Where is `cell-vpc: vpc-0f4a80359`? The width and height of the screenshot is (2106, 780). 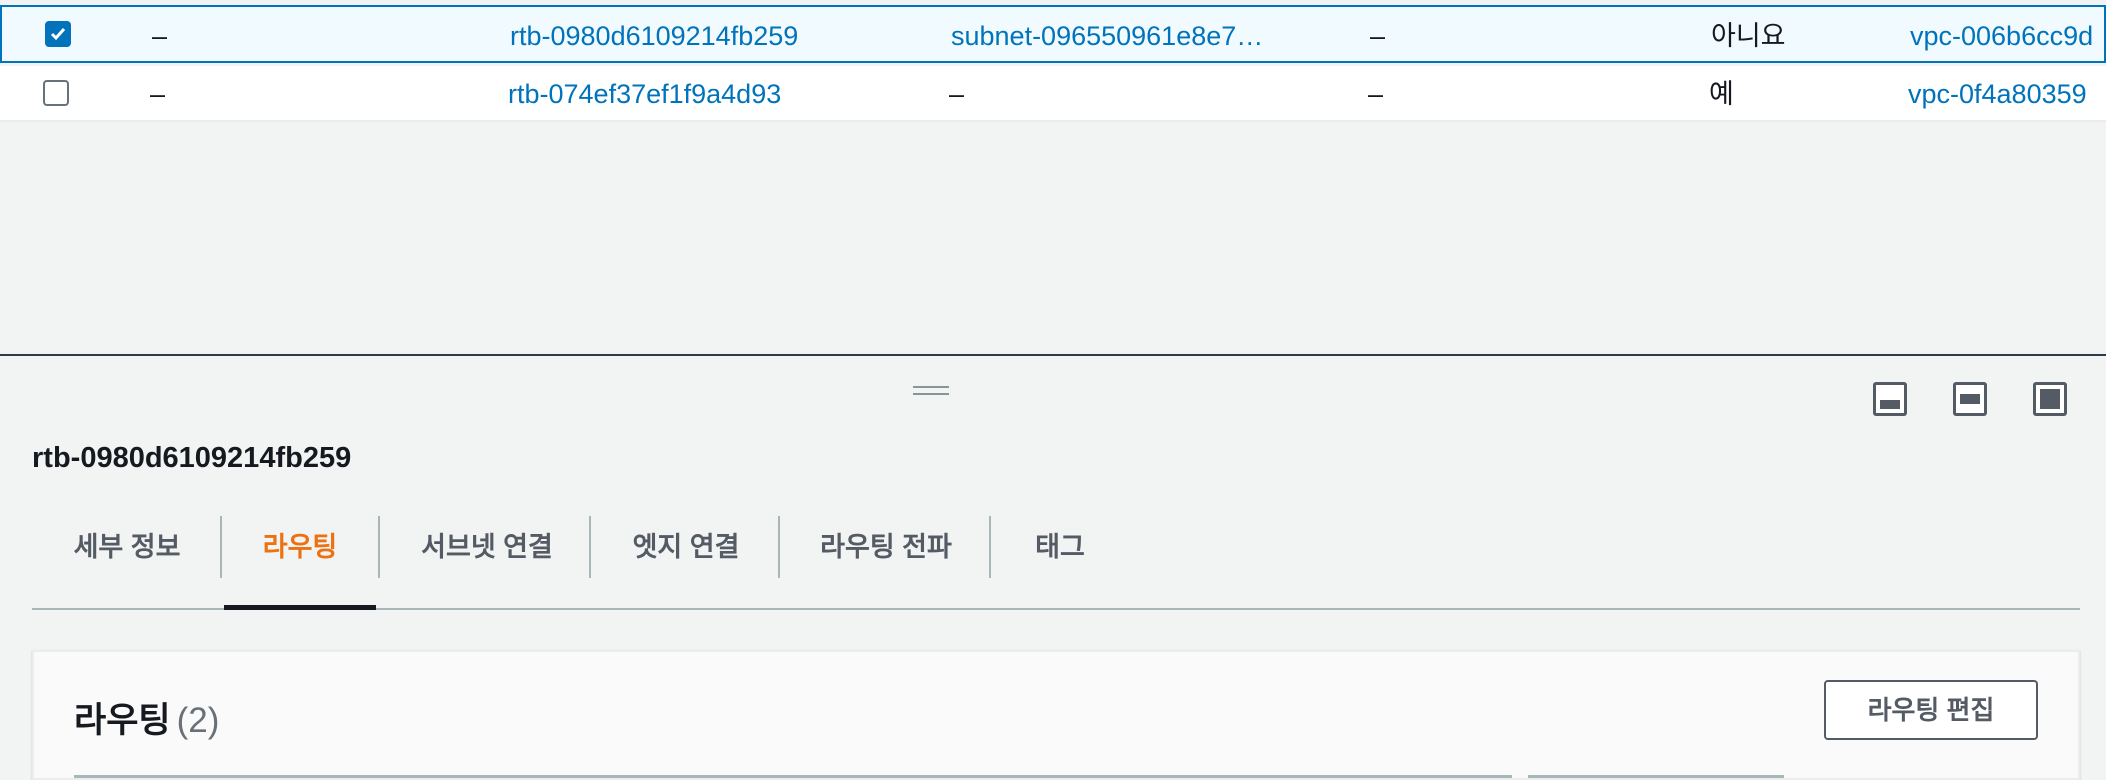 cell-vpc: vpc-0f4a80359 is located at coordinates (1997, 94).